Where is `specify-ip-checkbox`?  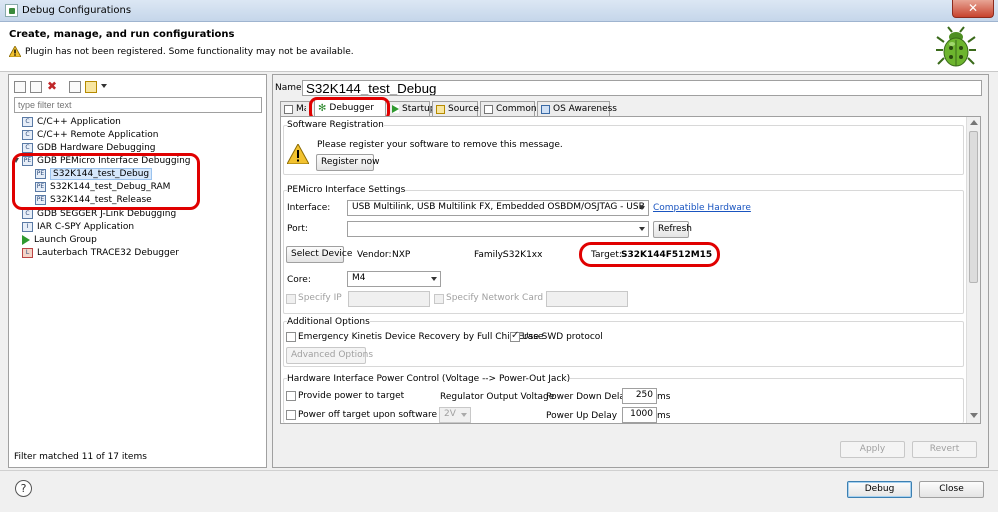
specify-ip-checkbox is located at coordinates (291, 299).